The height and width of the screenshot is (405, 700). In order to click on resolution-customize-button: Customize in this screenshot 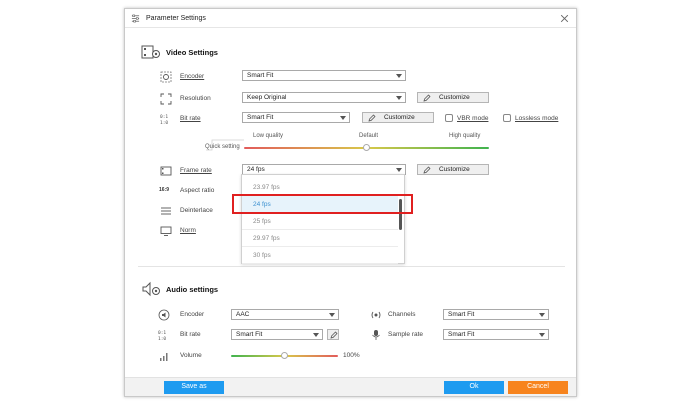, I will do `click(453, 97)`.